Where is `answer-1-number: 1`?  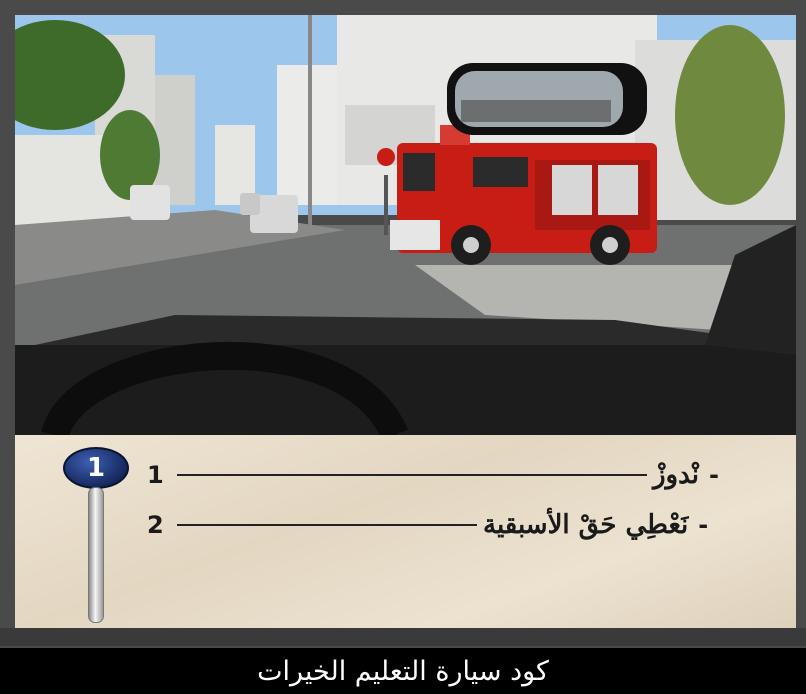 answer-1-number: 1 is located at coordinates (155, 475).